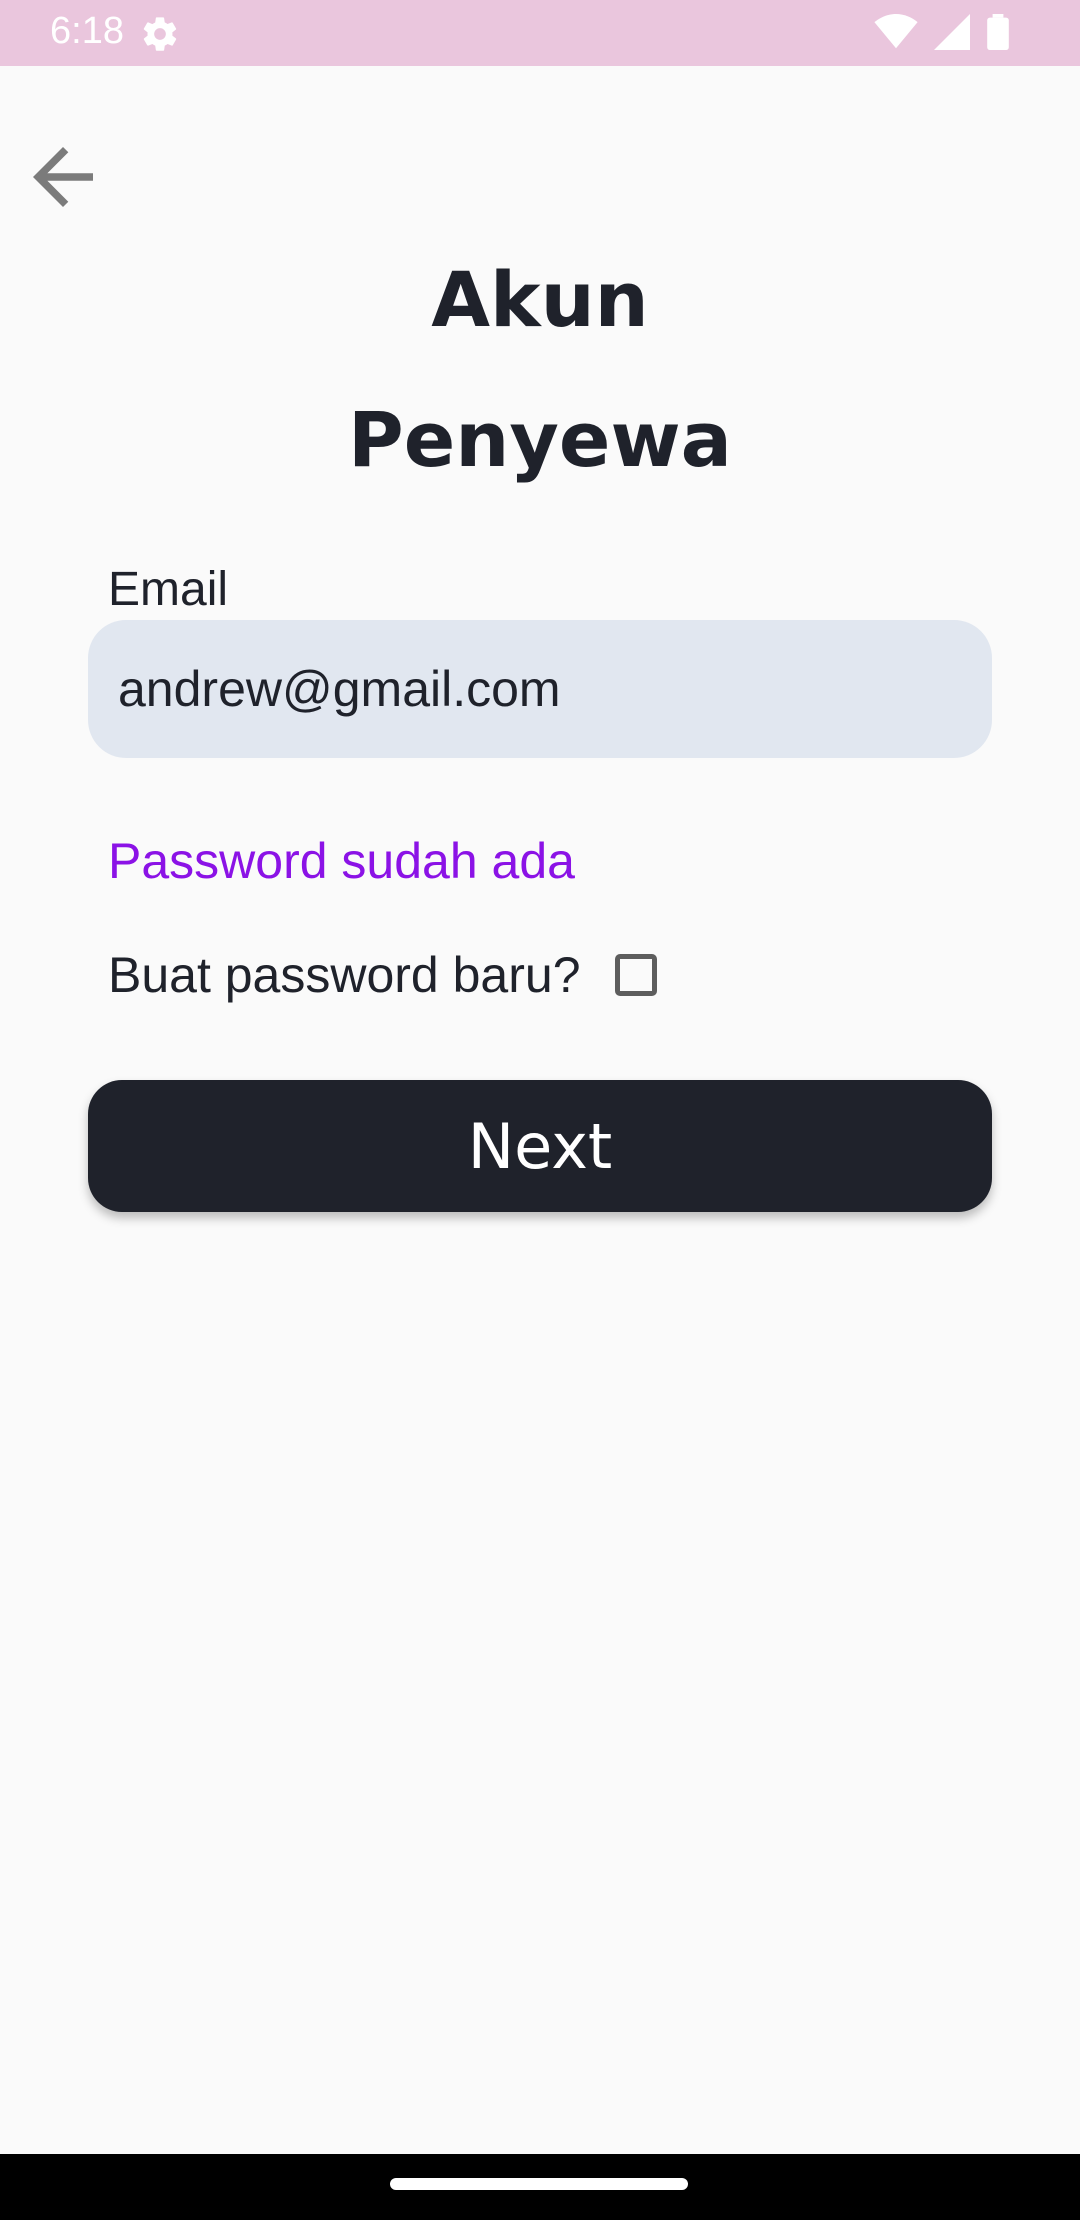  What do you see at coordinates (896, 34) in the screenshot?
I see `wifi-icon` at bounding box center [896, 34].